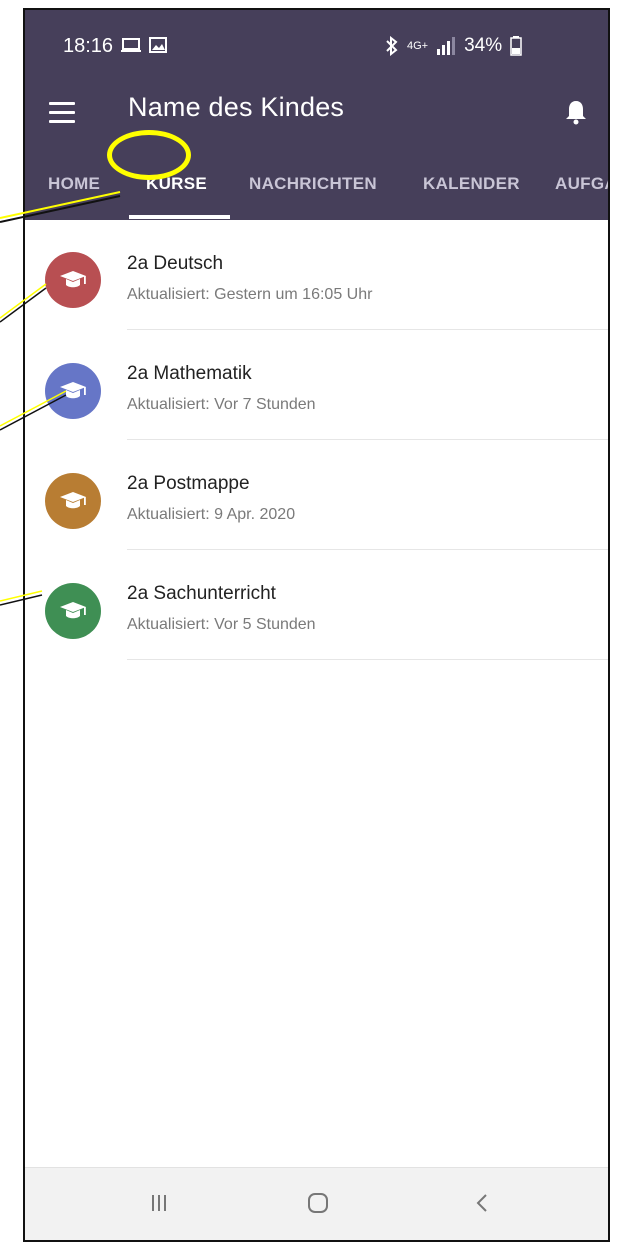 This screenshot has width=624, height=1249. I want to click on battery-level: 34%, so click(483, 45).